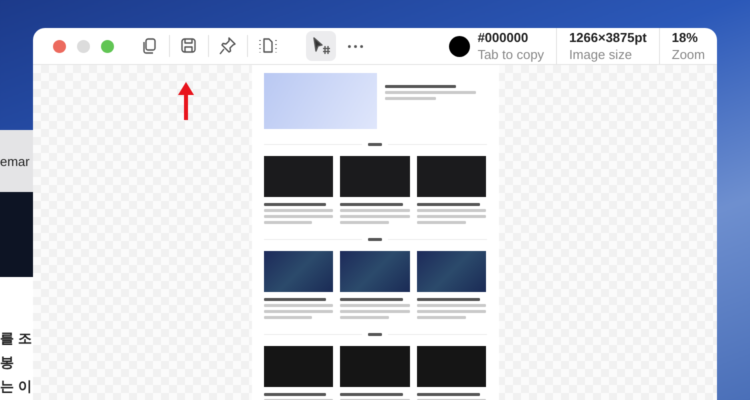 The image size is (750, 400). What do you see at coordinates (7, 362) in the screenshot?
I see `article-text: 봉` at bounding box center [7, 362].